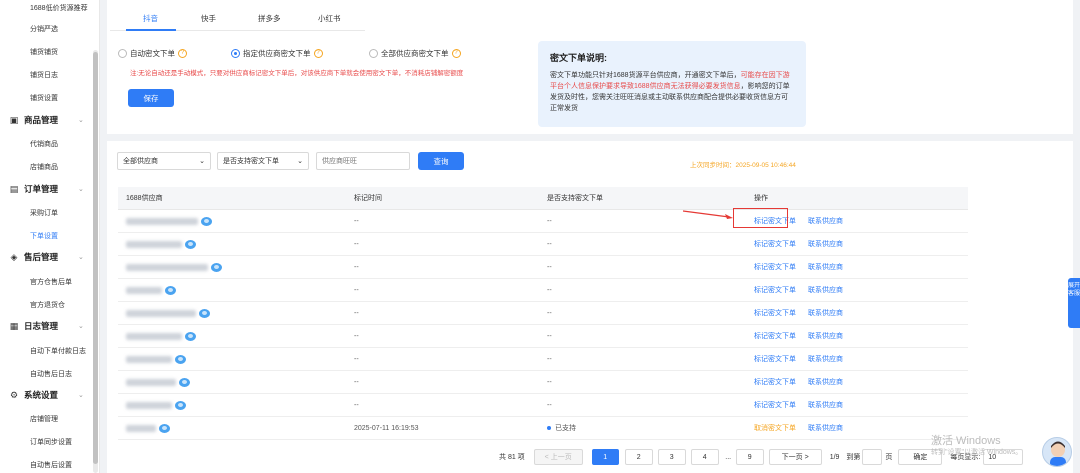 The width and height of the screenshot is (1080, 473). I want to click on page-button-2: 2, so click(638, 457).